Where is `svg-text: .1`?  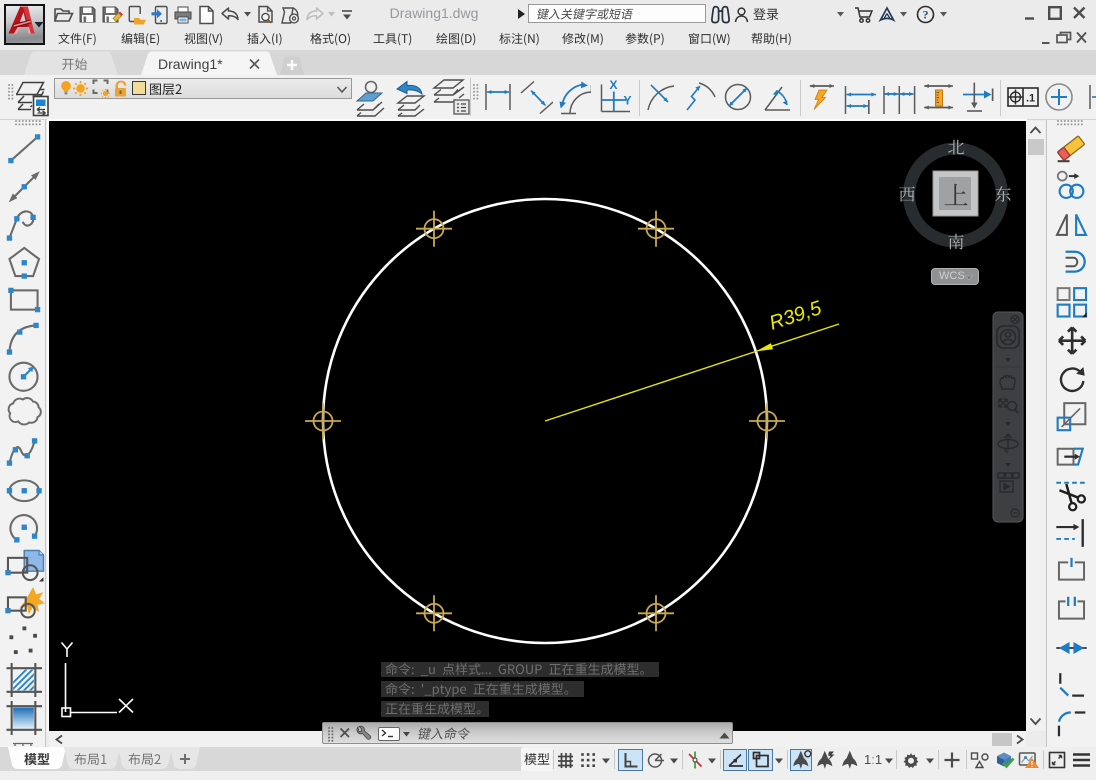 svg-text: .1 is located at coordinates (1030, 99).